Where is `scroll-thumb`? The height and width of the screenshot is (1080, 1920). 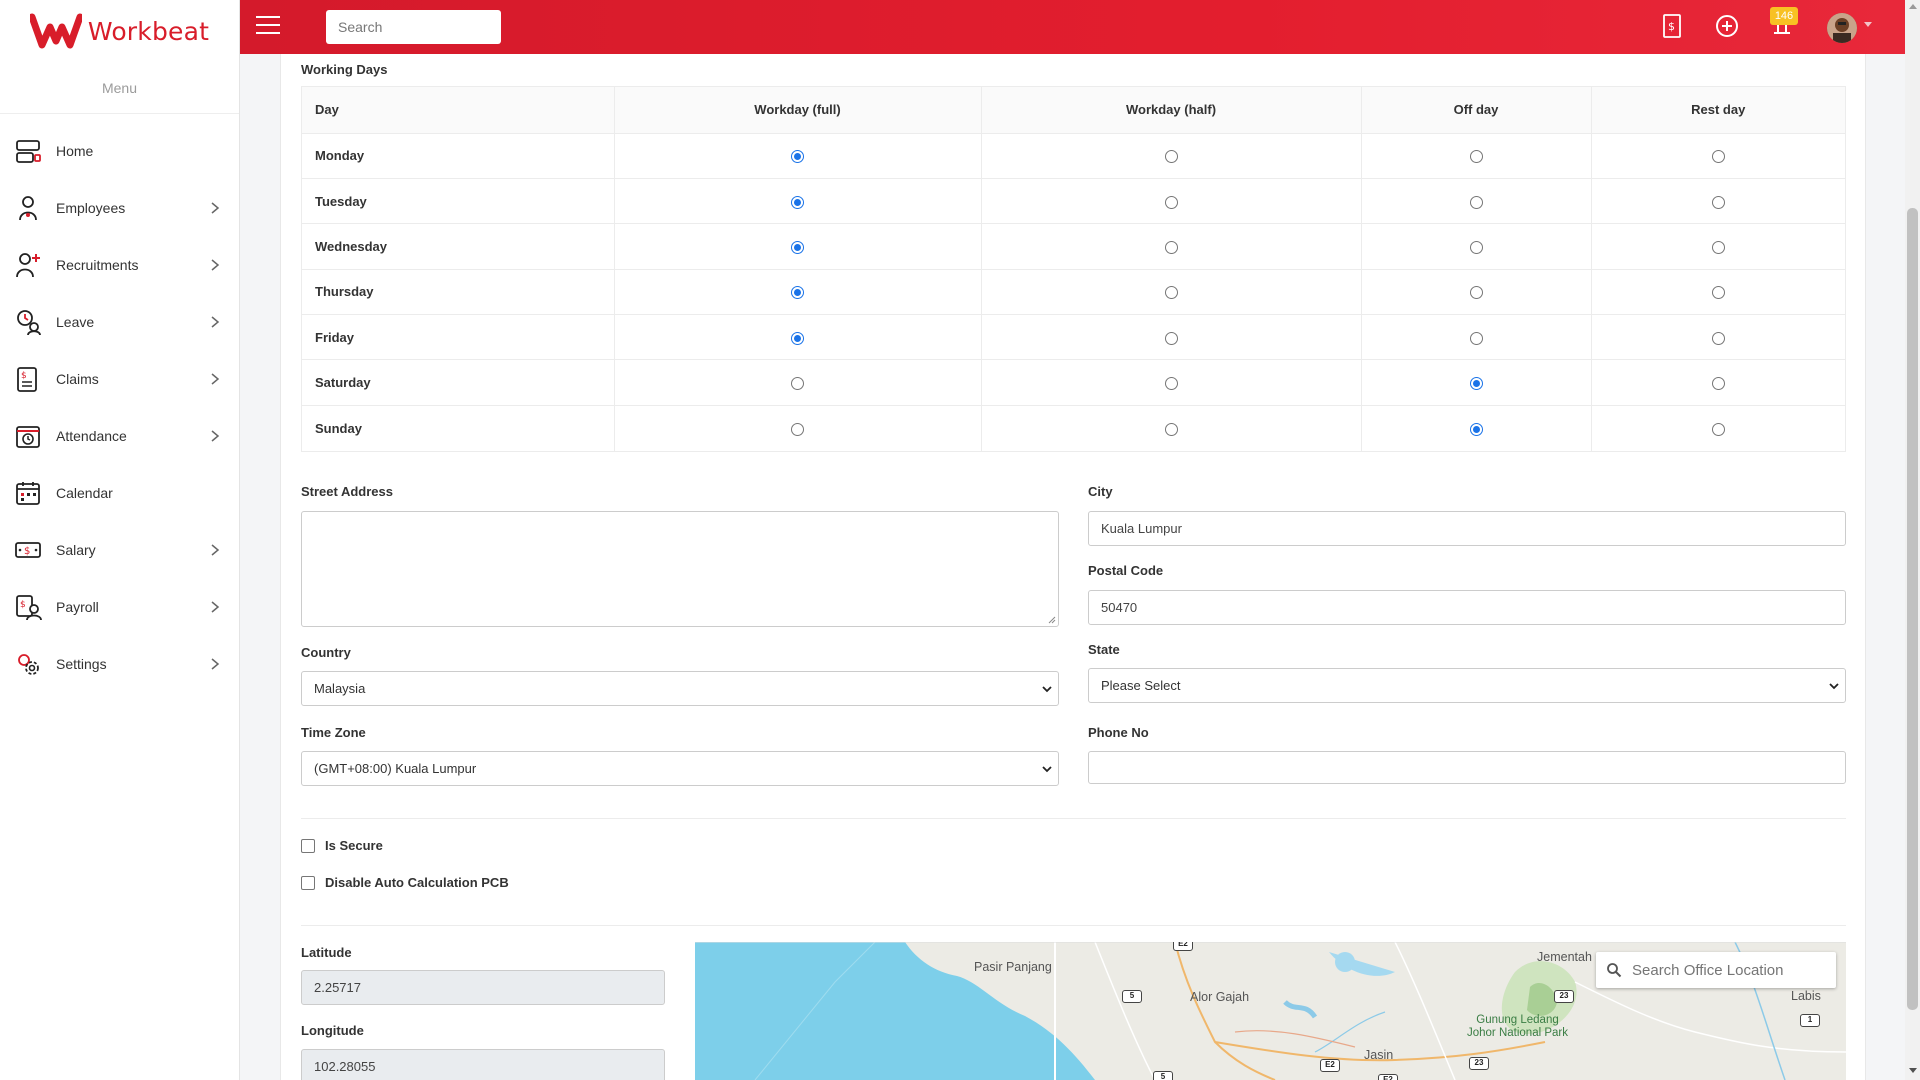
scroll-thumb is located at coordinates (1912, 609).